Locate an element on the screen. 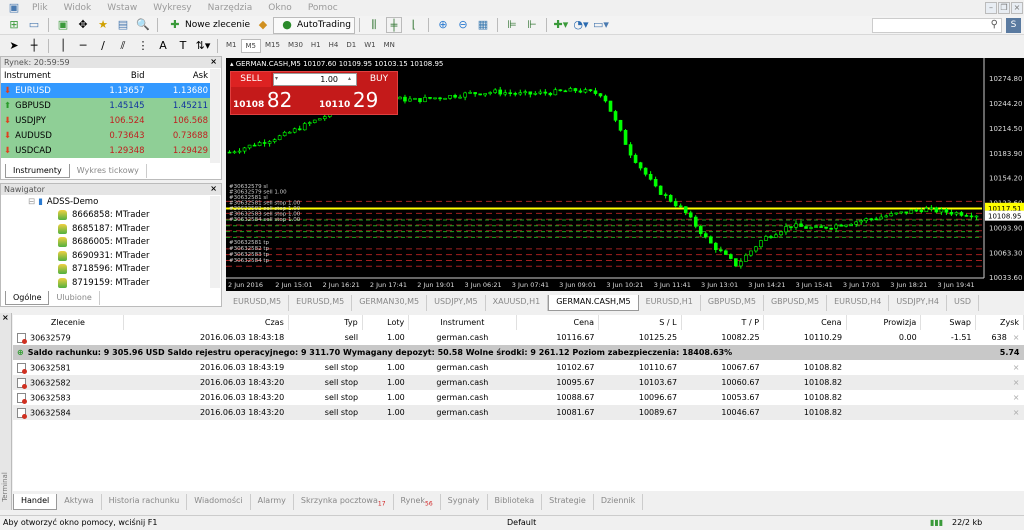 The image size is (1024, 530). timeframe-m5: M5 is located at coordinates (250, 45).